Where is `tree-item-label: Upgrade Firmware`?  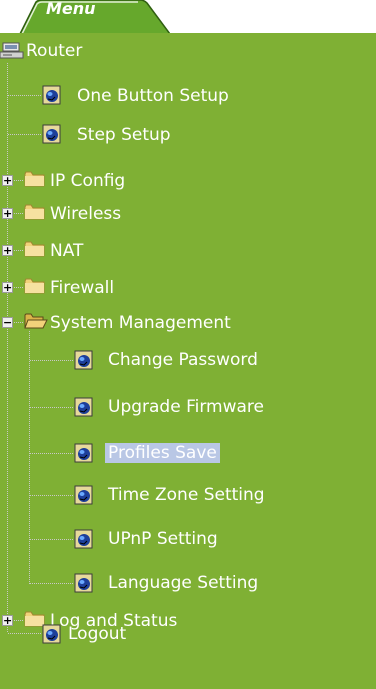 tree-item-label: Upgrade Firmware is located at coordinates (186, 407).